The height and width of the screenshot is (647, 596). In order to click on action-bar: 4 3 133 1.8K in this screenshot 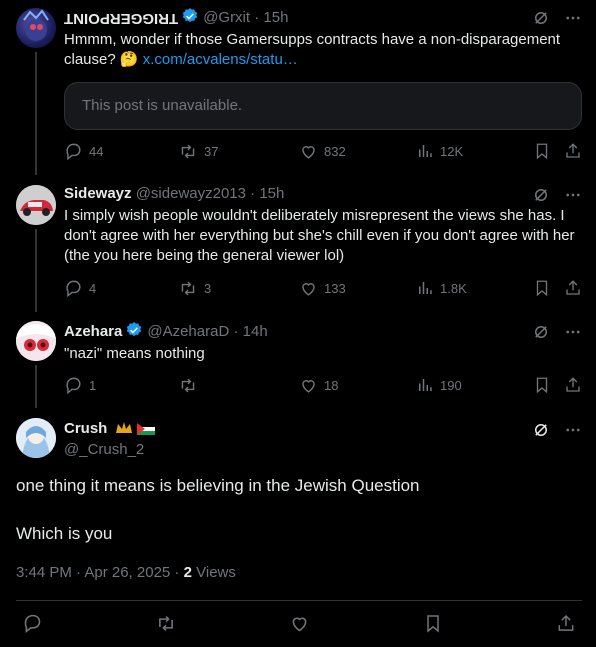, I will do `click(324, 289)`.